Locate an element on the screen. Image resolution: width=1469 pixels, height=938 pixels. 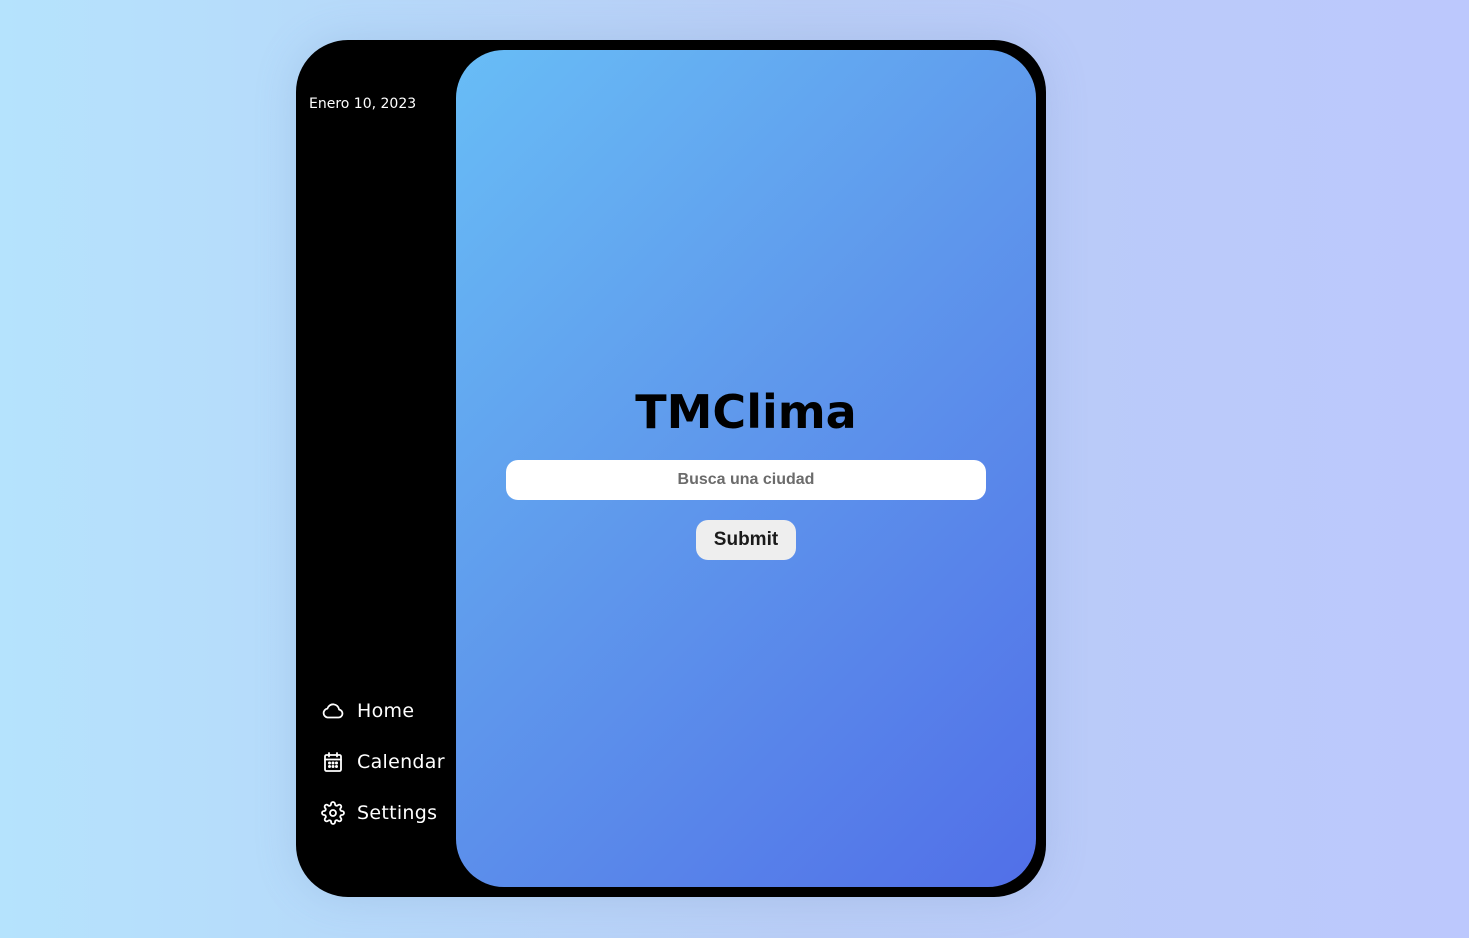
search-input is located at coordinates (746, 480).